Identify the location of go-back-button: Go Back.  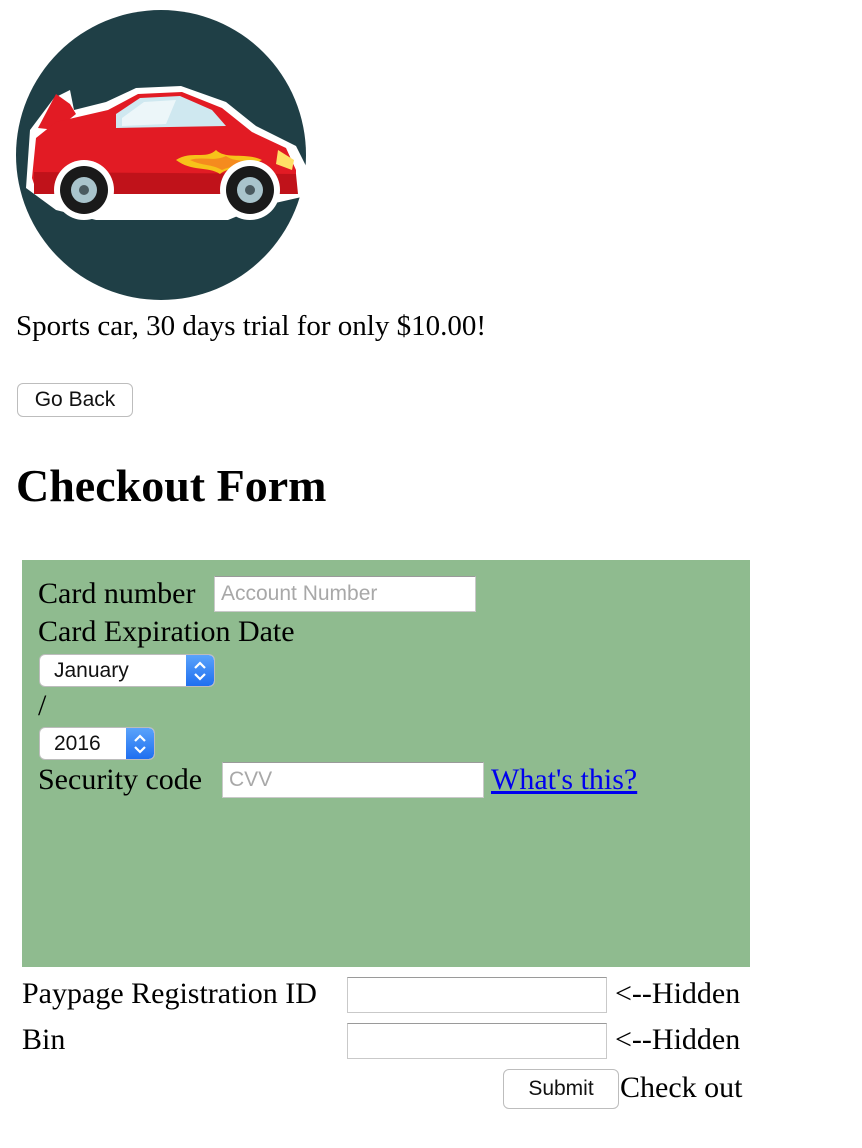
(75, 400).